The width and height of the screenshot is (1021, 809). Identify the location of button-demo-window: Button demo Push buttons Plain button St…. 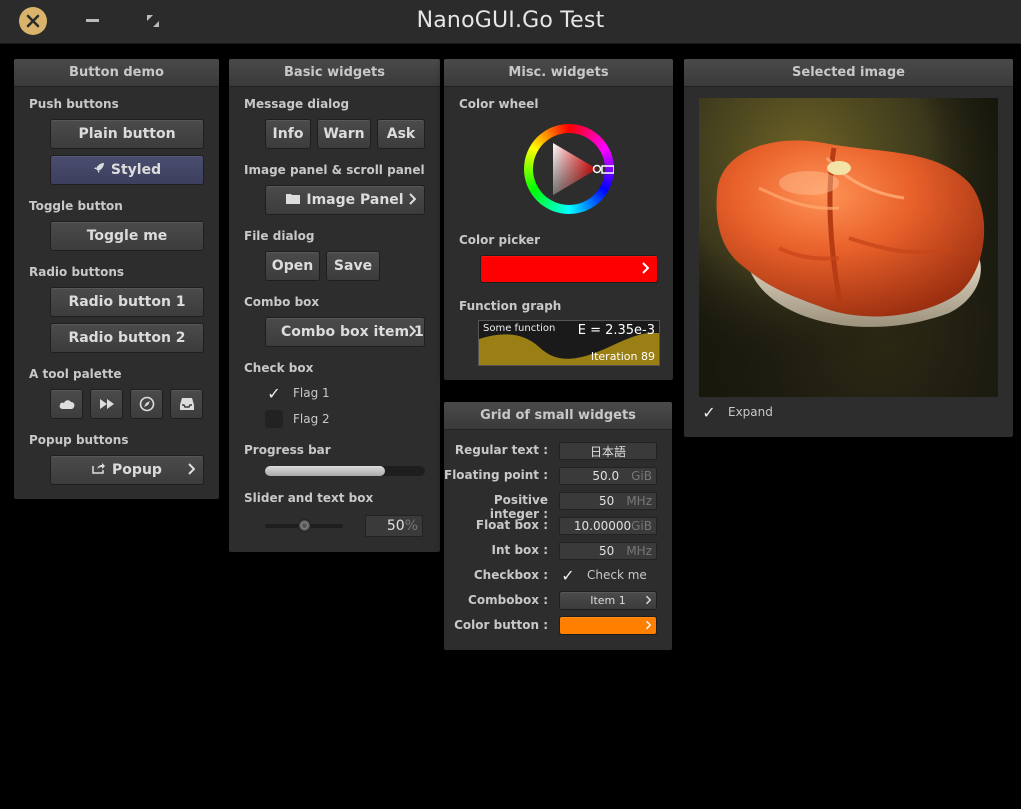
(116, 279).